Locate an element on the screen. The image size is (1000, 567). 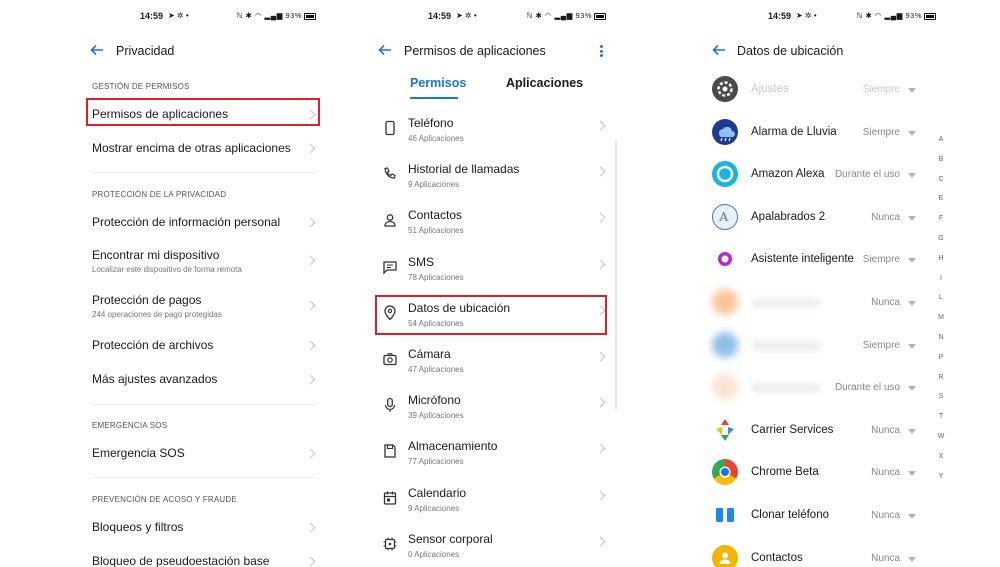
scrollbar is located at coordinates (616, 275).